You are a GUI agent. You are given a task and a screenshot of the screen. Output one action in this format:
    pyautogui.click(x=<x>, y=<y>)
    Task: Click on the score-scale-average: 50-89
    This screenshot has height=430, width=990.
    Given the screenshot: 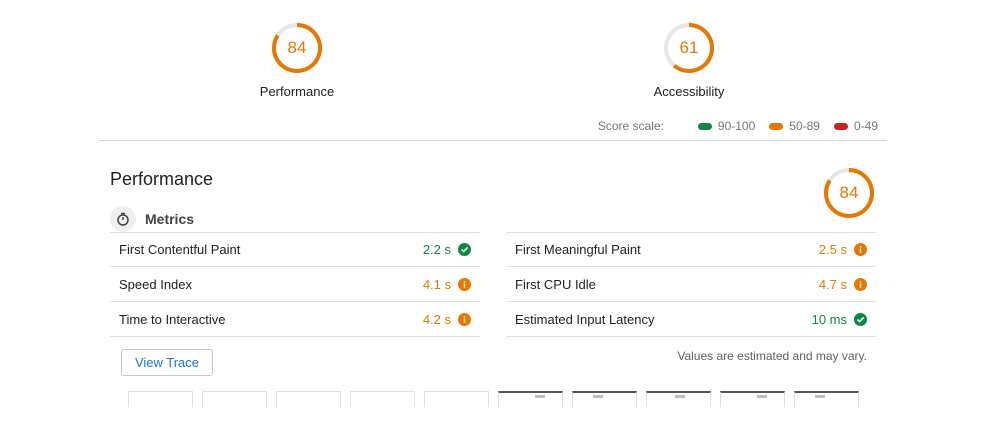 What is the action you would take?
    pyautogui.click(x=794, y=126)
    